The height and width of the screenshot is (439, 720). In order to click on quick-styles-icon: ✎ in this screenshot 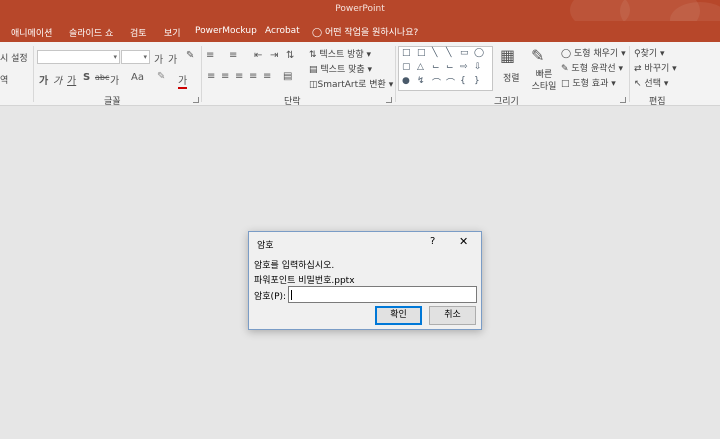, I will do `click(538, 55)`.